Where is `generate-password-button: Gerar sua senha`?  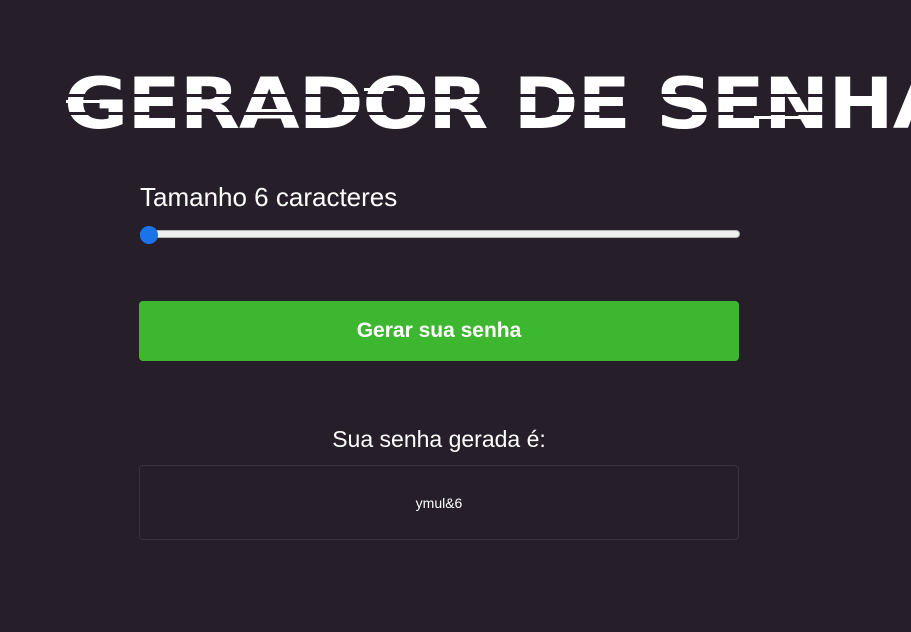
generate-password-button: Gerar sua senha is located at coordinates (439, 331).